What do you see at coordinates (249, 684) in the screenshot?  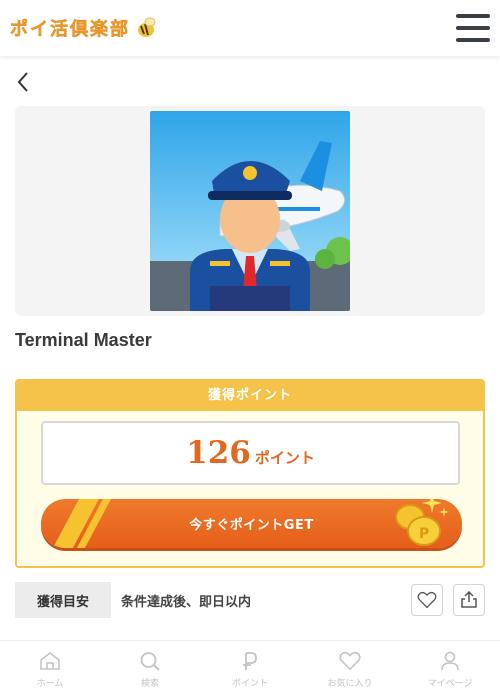 I see `tab-label: ポイント` at bounding box center [249, 684].